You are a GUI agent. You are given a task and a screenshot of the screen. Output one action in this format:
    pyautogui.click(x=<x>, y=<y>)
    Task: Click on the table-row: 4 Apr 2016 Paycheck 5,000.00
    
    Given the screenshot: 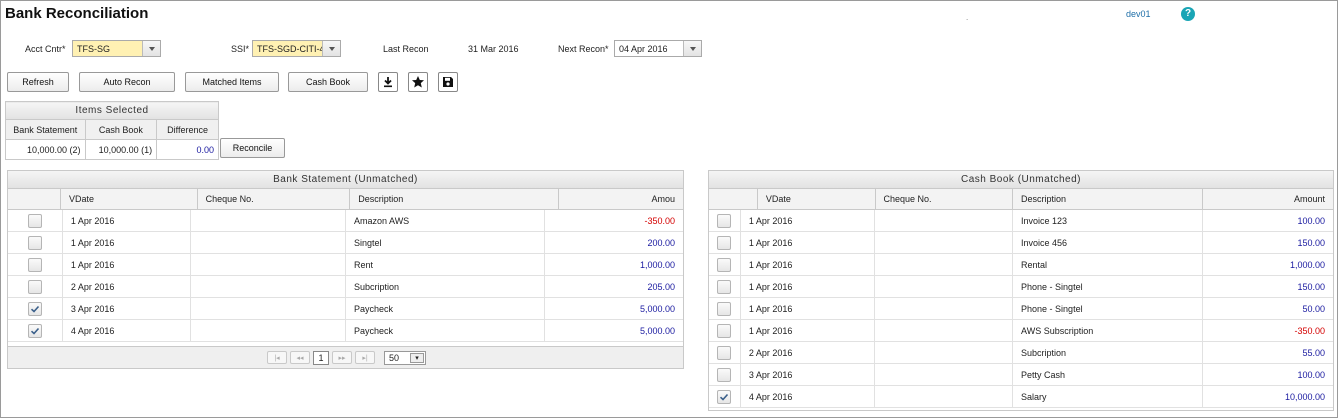 What is the action you would take?
    pyautogui.click(x=345, y=331)
    